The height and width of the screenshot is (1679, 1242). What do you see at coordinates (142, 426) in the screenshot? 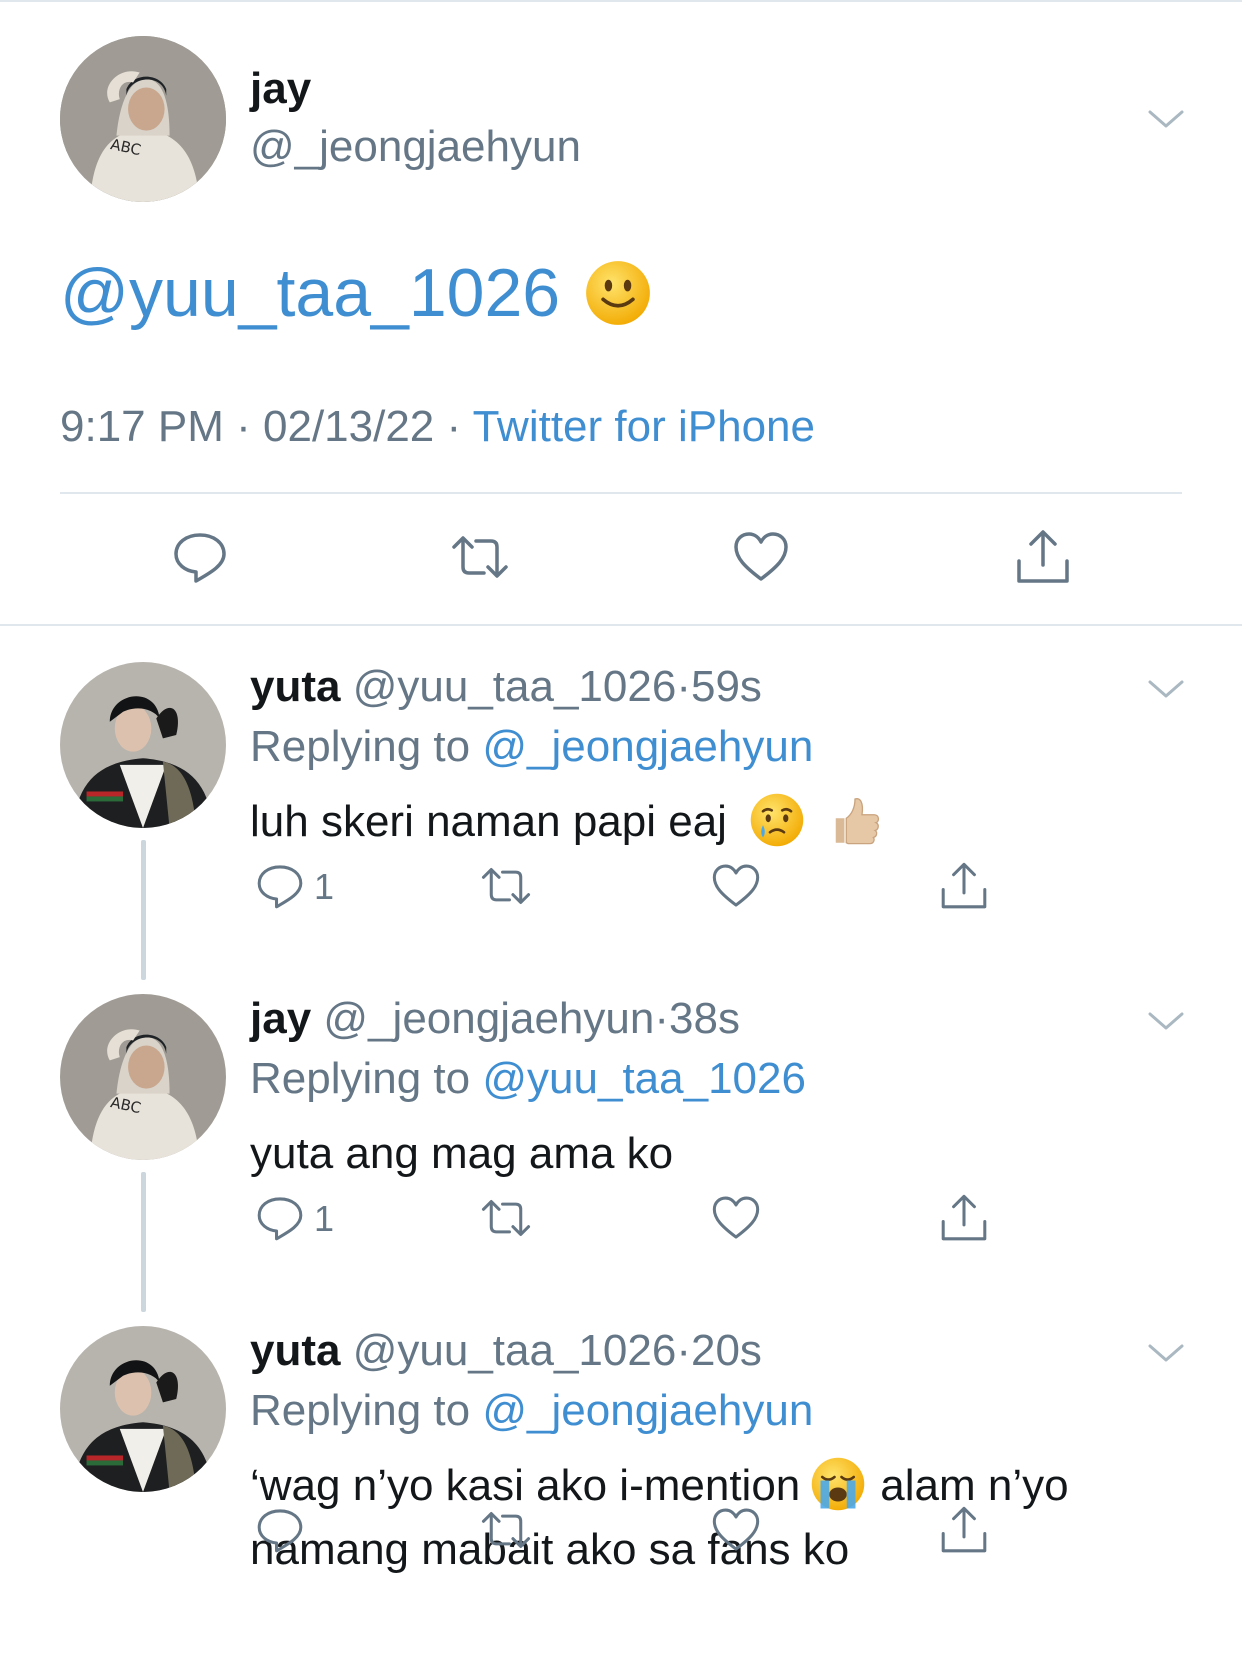
I see `tweet-time: 9:17 PM` at bounding box center [142, 426].